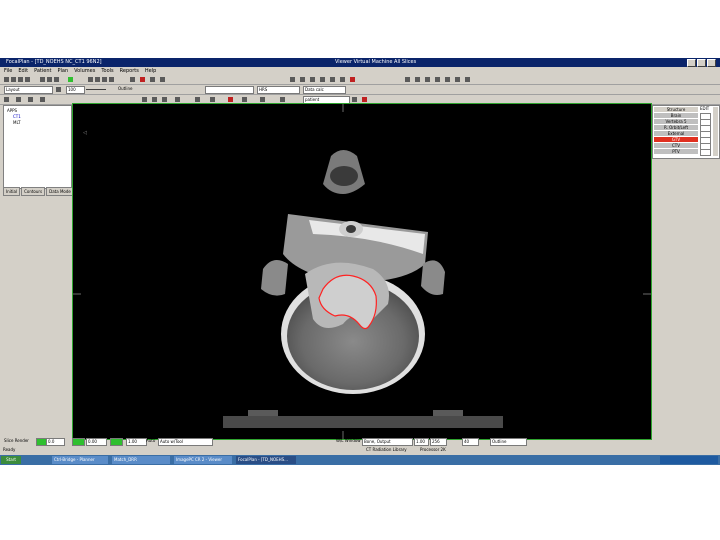 The height and width of the screenshot is (540, 720). Describe the element at coordinates (197, 99) in the screenshot. I see `circle-icon` at that location.